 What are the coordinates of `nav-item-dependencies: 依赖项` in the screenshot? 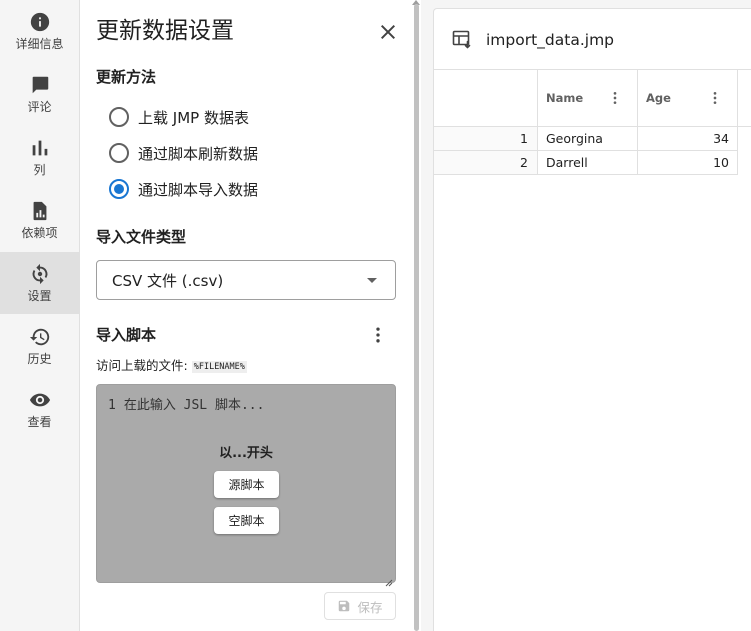 It's located at (39, 220).